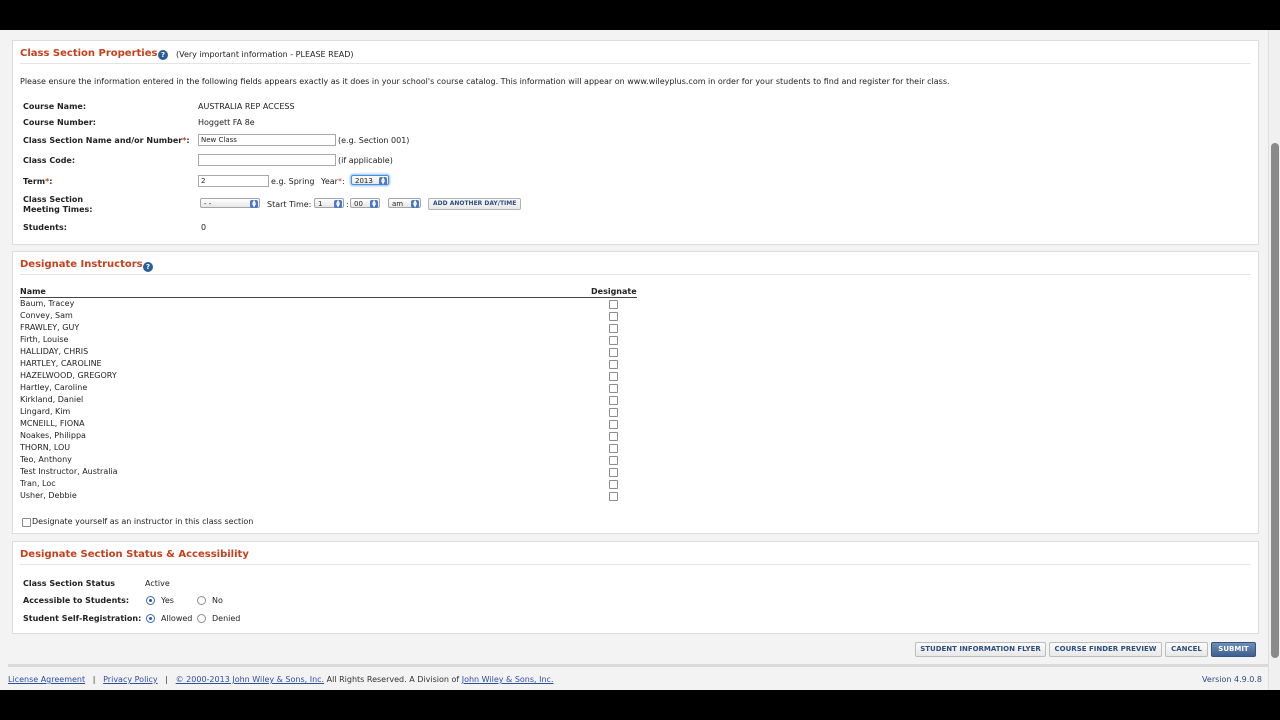 The image size is (1280, 720). I want to click on designate-self-checkbox, so click(26, 522).